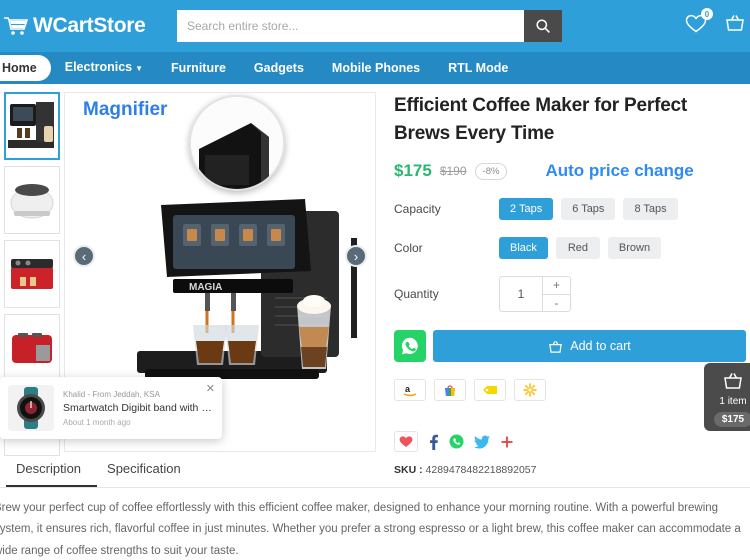 The width and height of the screenshot is (750, 560). I want to click on espresso-machine-image, so click(32, 274).